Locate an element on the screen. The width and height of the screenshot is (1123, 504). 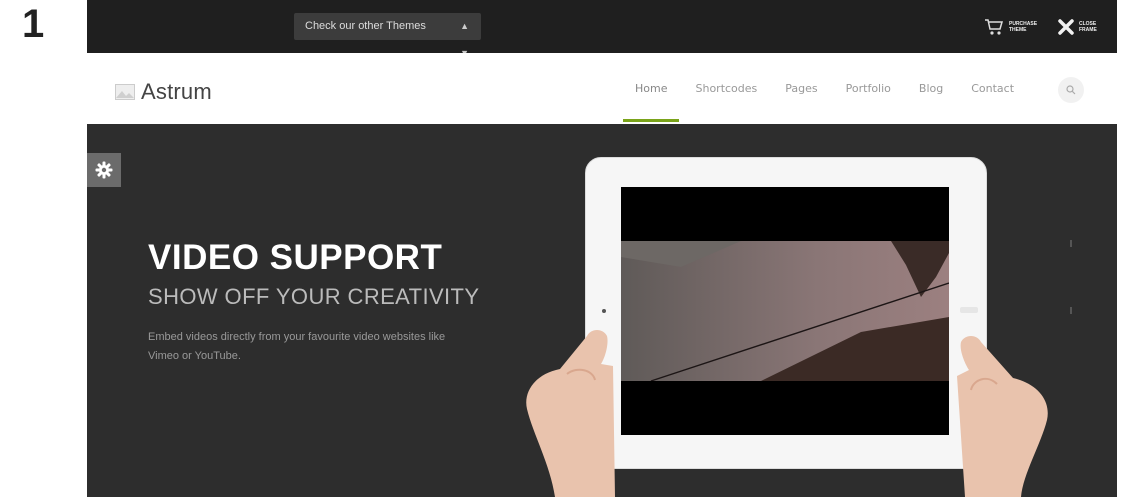
close-frame-button: CLOSE FRAME is located at coordinates (1081, 27).